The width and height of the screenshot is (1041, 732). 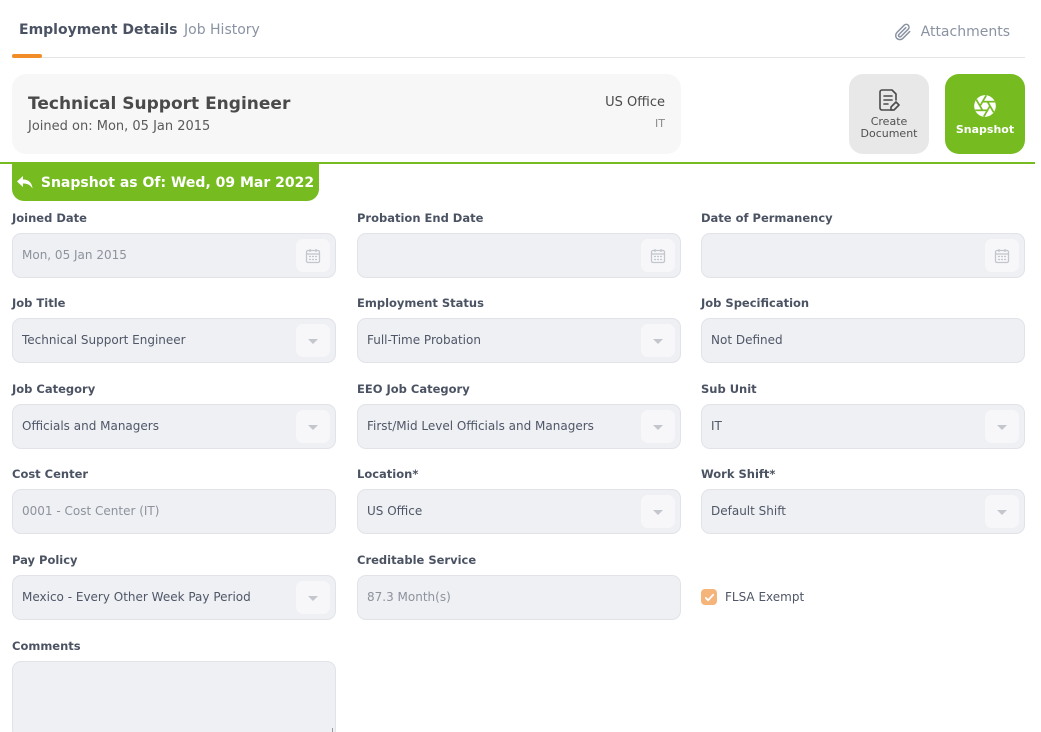 I want to click on job-category-dropdown-toggle, so click(x=313, y=426).